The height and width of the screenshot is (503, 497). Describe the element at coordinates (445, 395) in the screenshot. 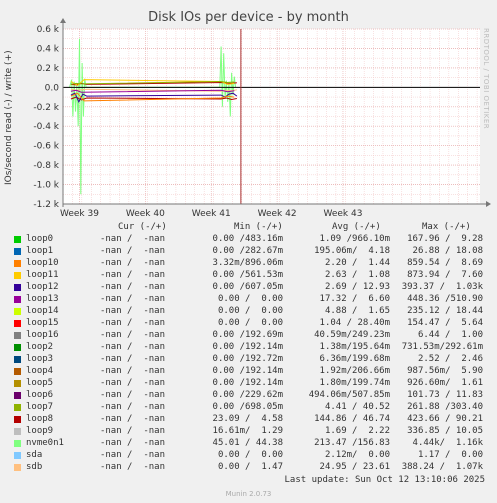

I see `max-value: 101.73 / 11.83` at that location.